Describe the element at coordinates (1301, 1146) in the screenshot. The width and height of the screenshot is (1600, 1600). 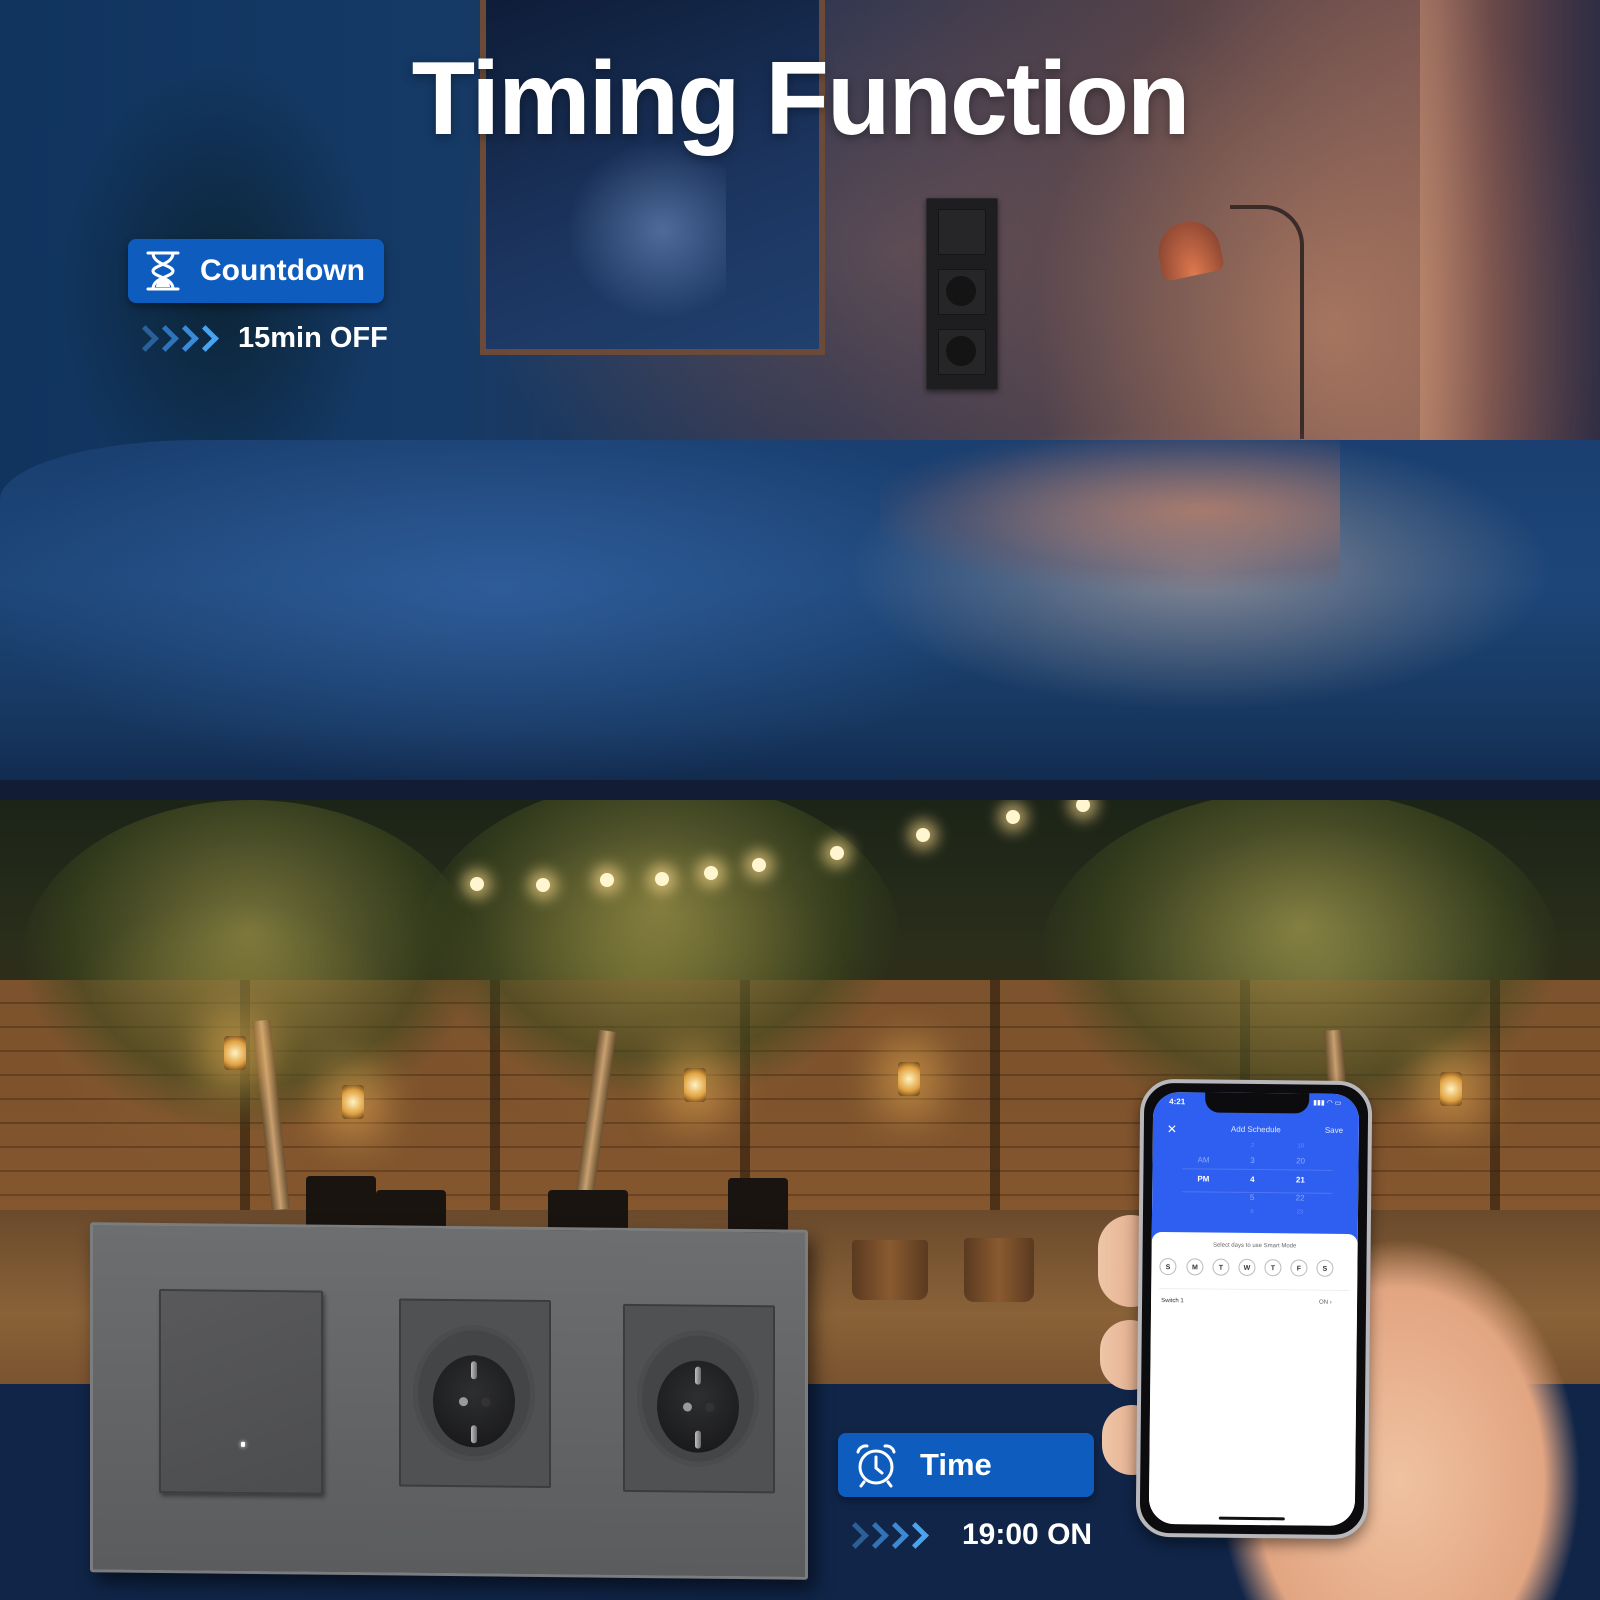
I see `picker-minute-option: 19` at that location.